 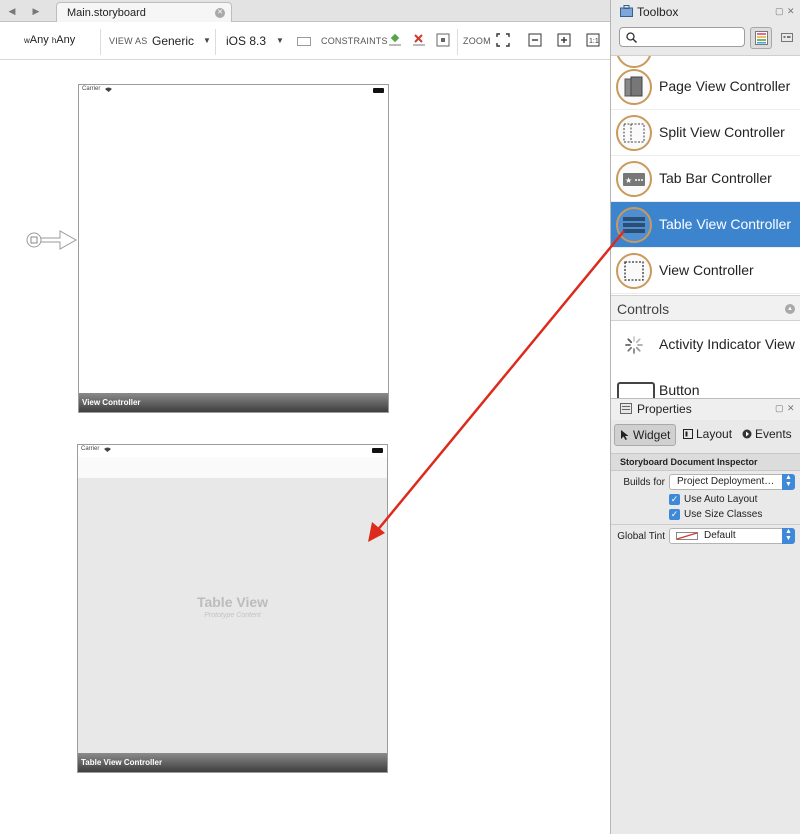 What do you see at coordinates (705, 12) in the screenshot?
I see `toolbox-header: Toolbox ▢ ✕` at bounding box center [705, 12].